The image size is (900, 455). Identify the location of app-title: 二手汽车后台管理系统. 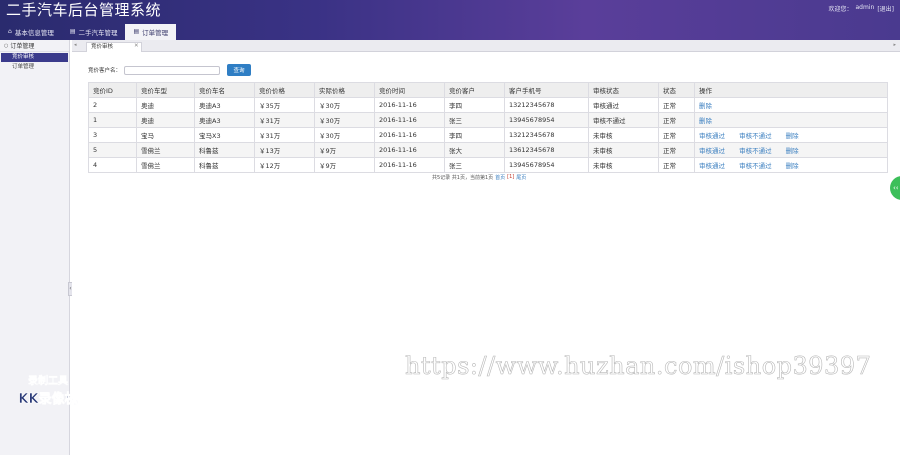
(84, 10).